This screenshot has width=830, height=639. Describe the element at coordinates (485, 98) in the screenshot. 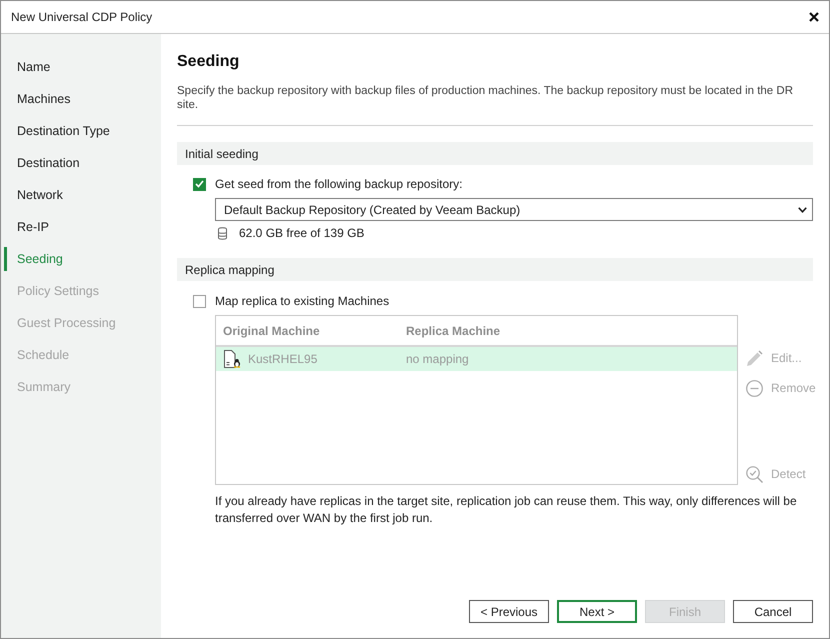

I see `page-description: Specify the backup repository with backup files of production machines. The backup repository must be located in the DR site.` at that location.